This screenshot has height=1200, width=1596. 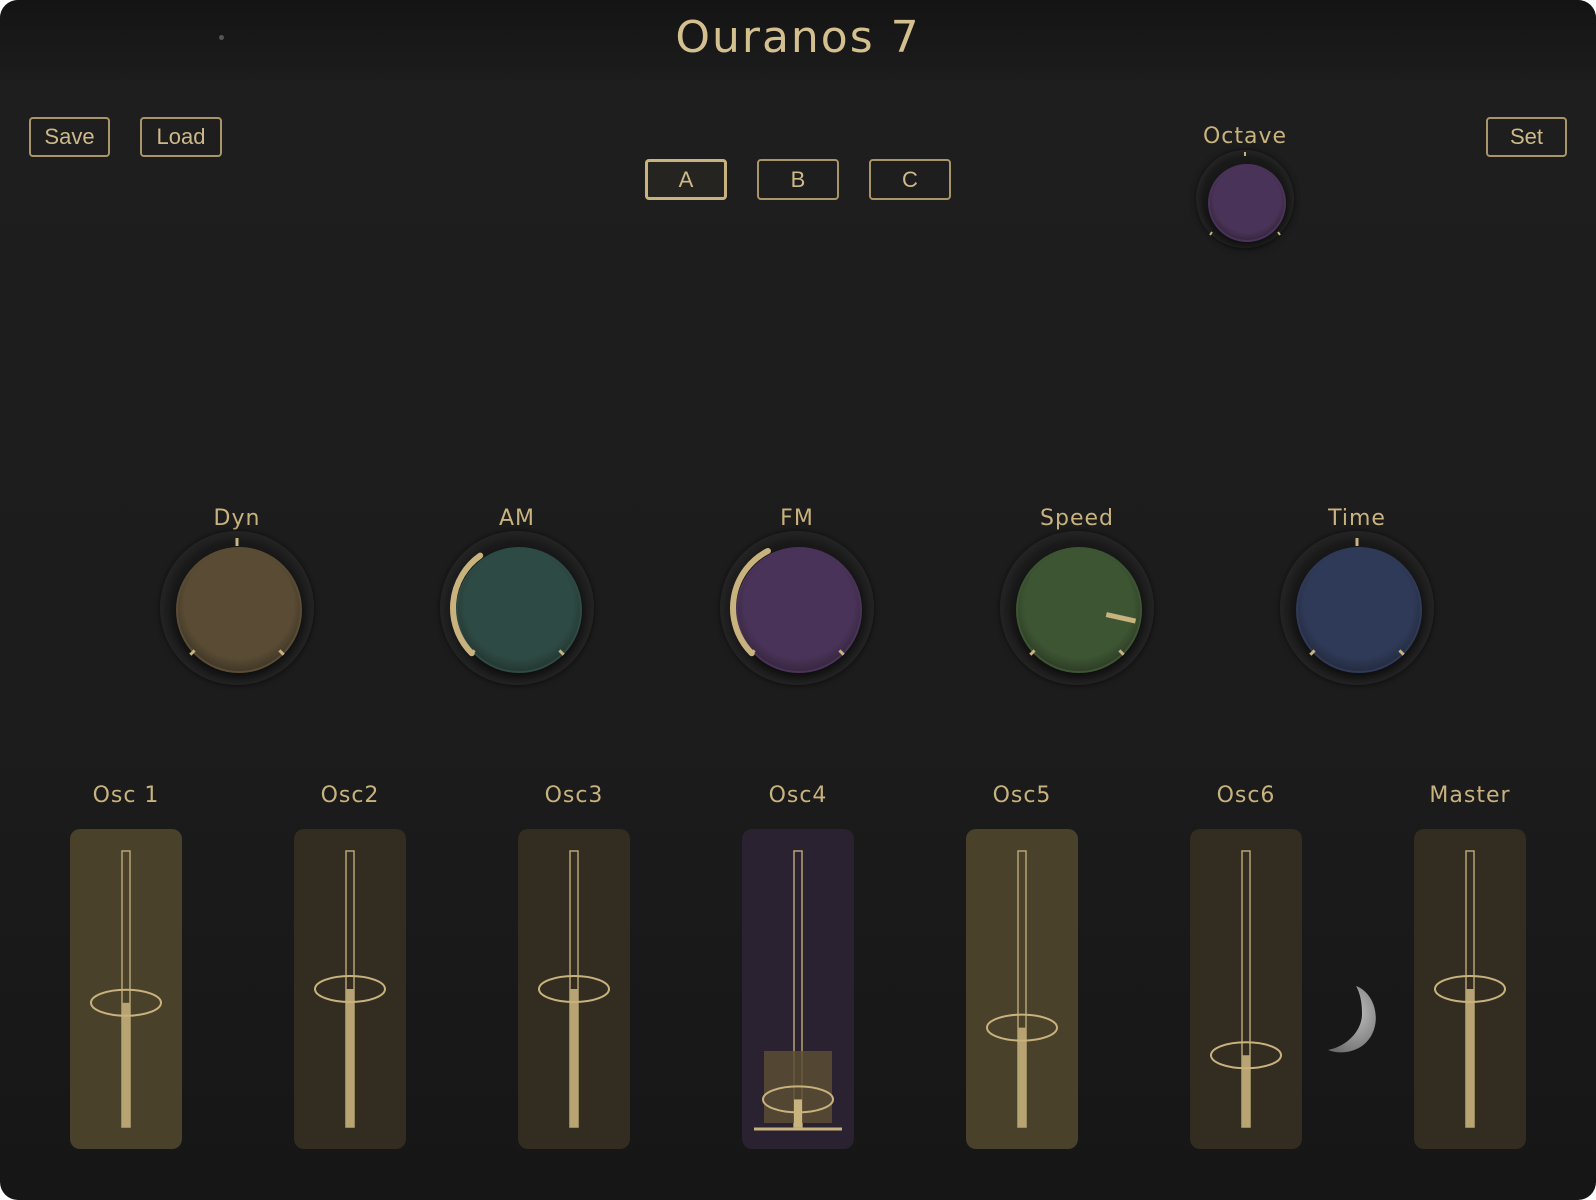 I want to click on knob-label: AM, so click(x=517, y=518).